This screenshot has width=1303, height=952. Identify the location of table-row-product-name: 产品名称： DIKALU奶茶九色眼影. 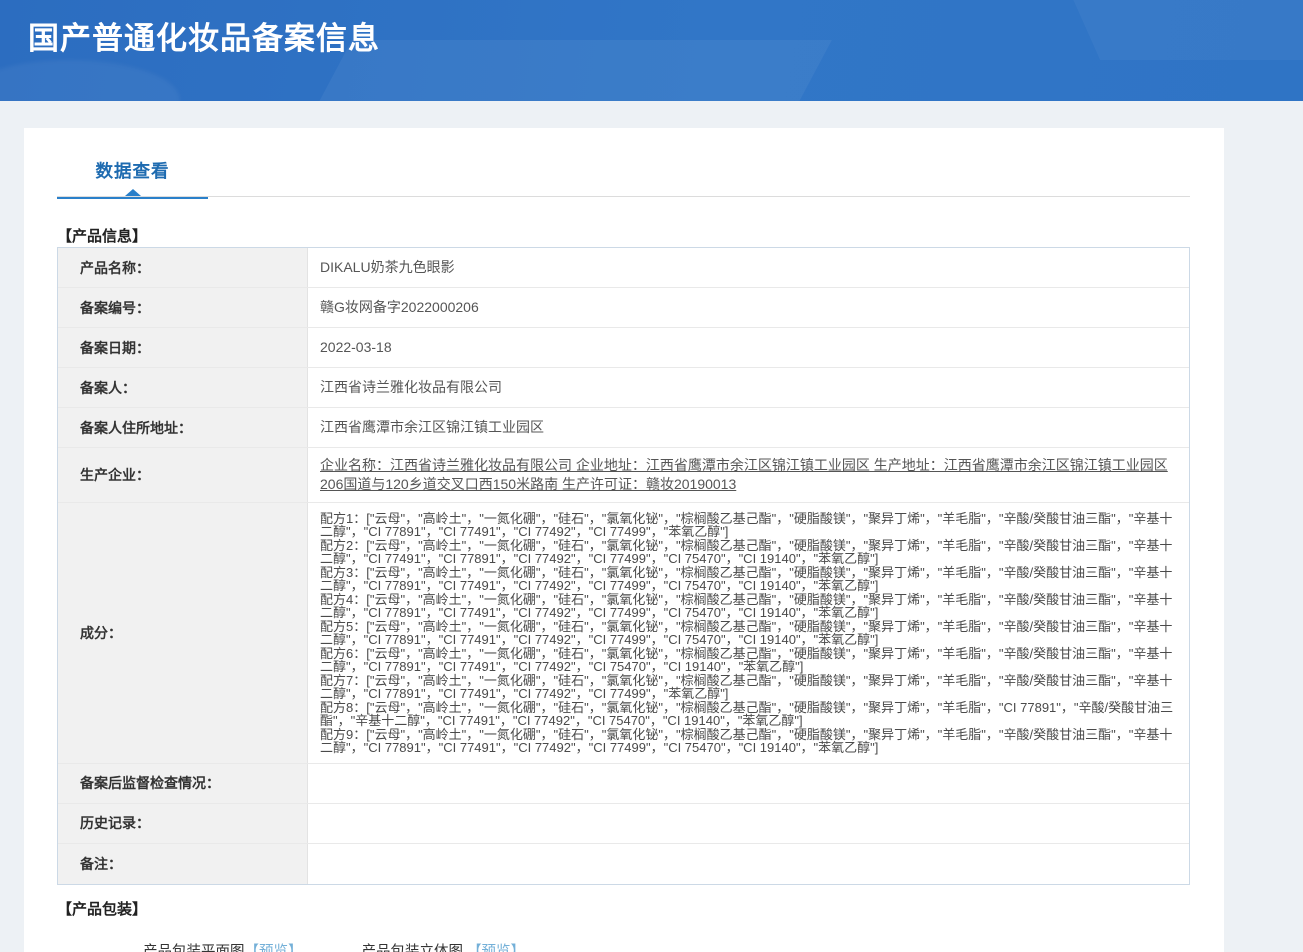
(623, 268).